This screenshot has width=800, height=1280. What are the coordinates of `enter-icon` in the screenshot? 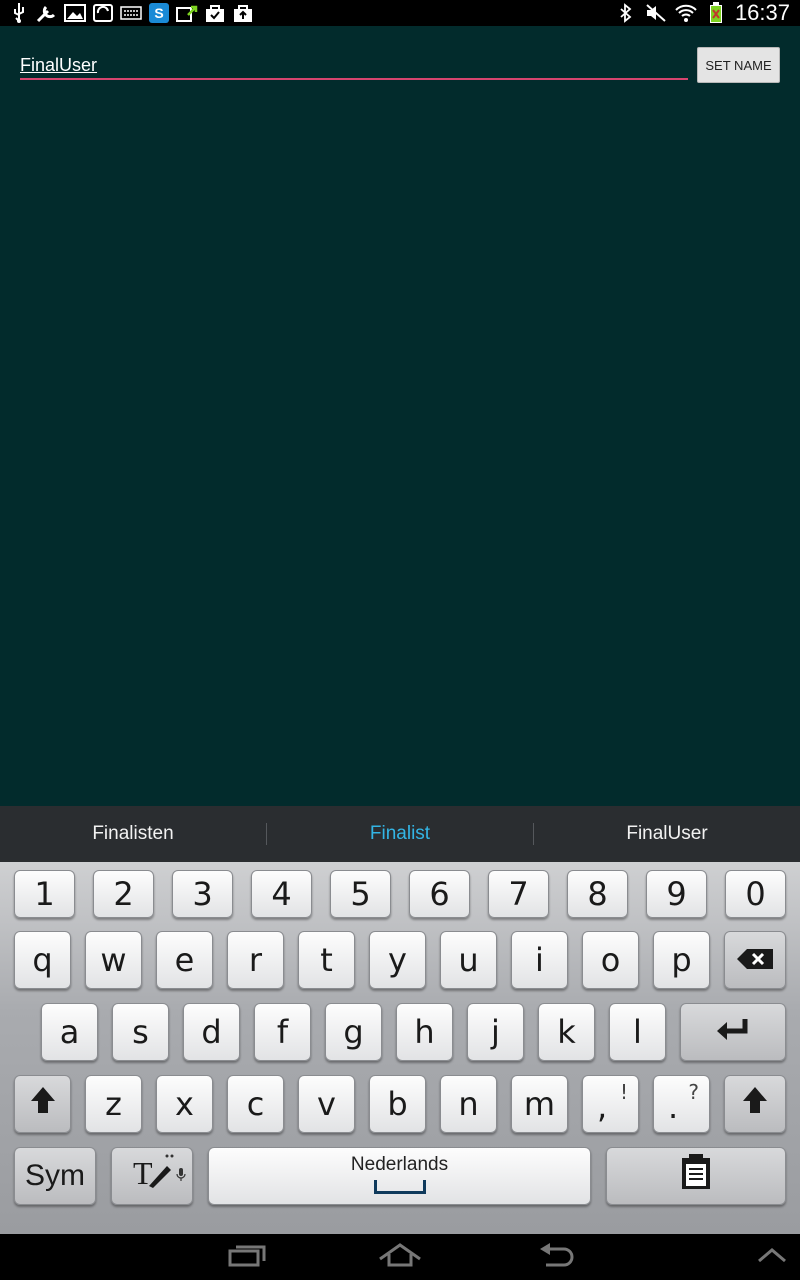 It's located at (733, 1032).